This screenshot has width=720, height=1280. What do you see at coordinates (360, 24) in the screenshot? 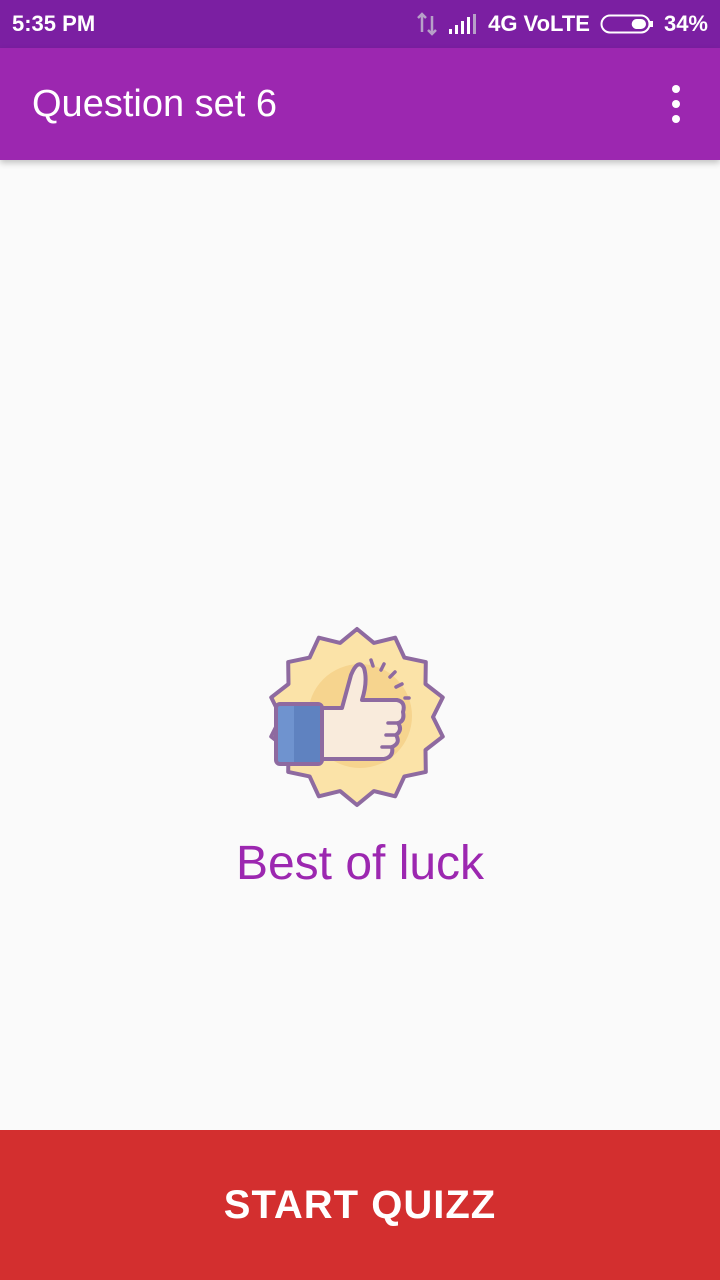
I see `status-bar: 5:35 PM 4G VoLTE 34%` at bounding box center [360, 24].